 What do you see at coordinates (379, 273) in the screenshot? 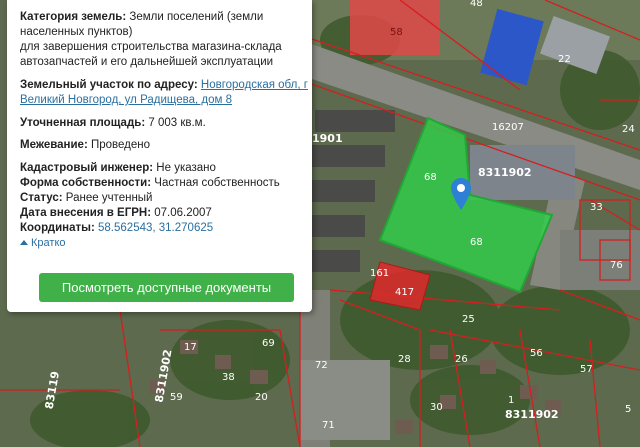
I see `map-label-161: 161` at bounding box center [379, 273].